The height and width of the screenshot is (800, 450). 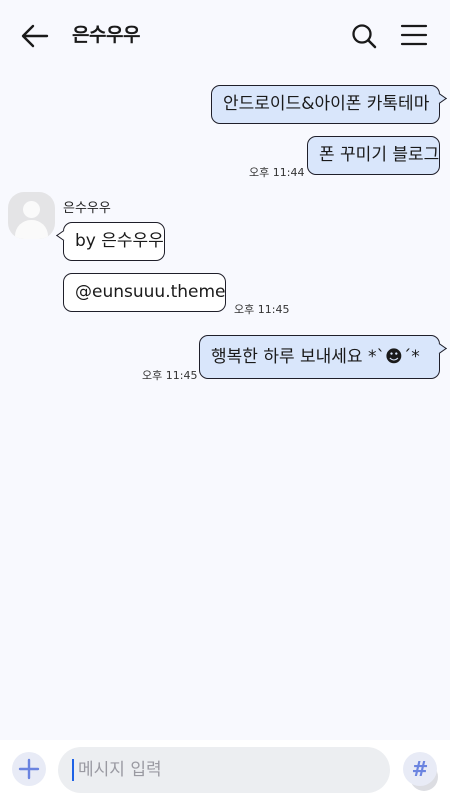 I want to click on message-time: 오후 11:44, so click(x=277, y=172).